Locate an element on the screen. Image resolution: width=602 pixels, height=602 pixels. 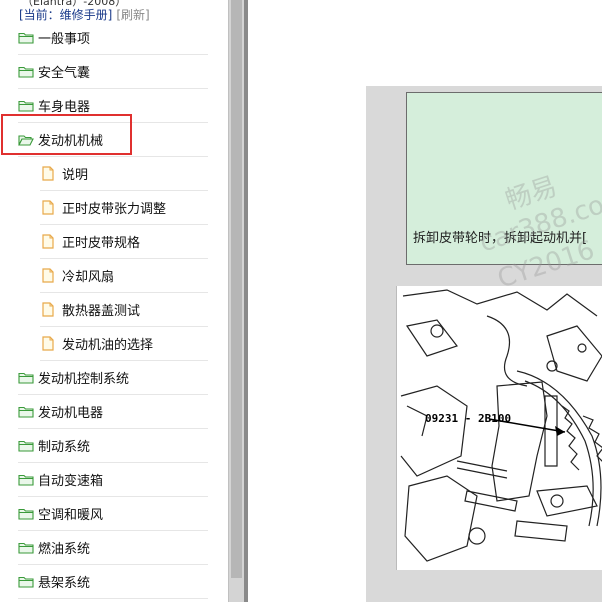
tree-folder-item: 发动机电器 is located at coordinates (113, 412).